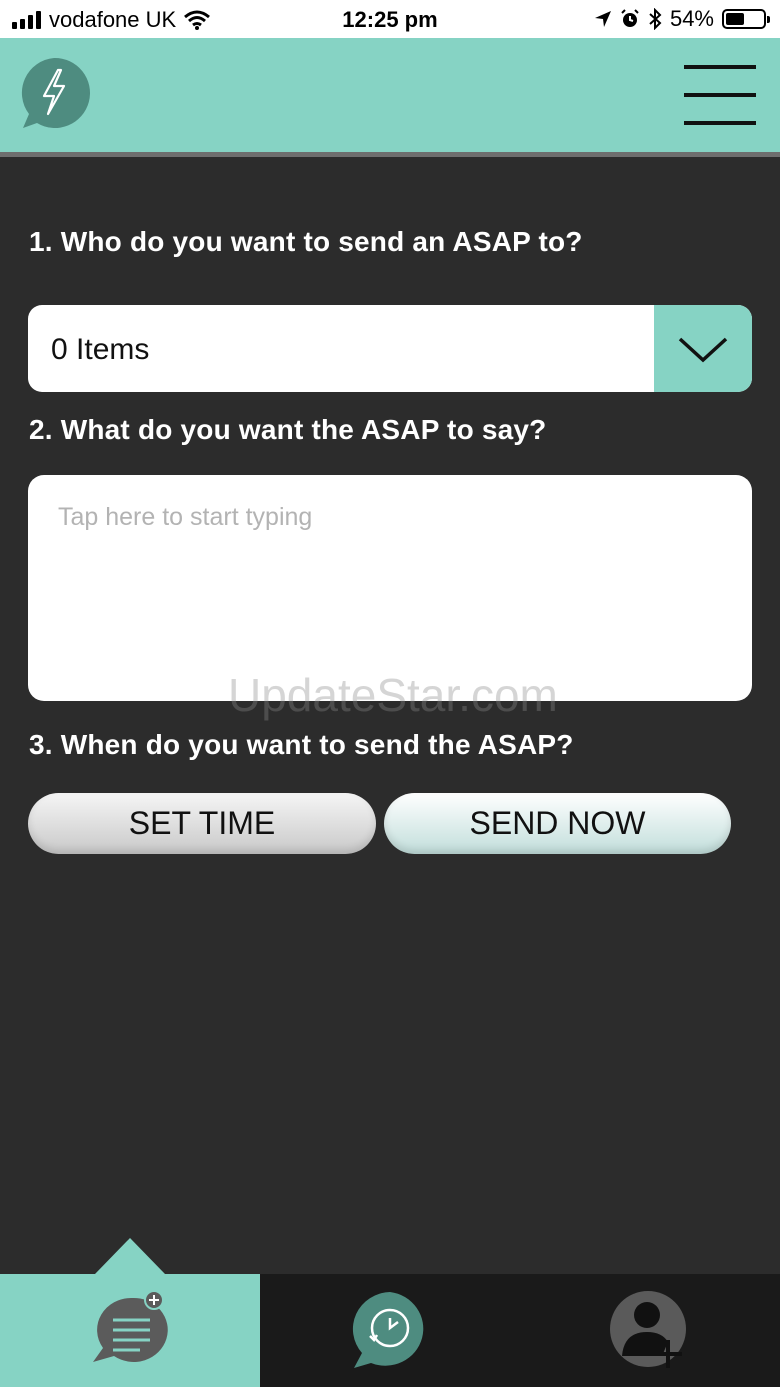 This screenshot has width=780, height=1387. I want to click on compose-message-icon, so click(130, 1326).